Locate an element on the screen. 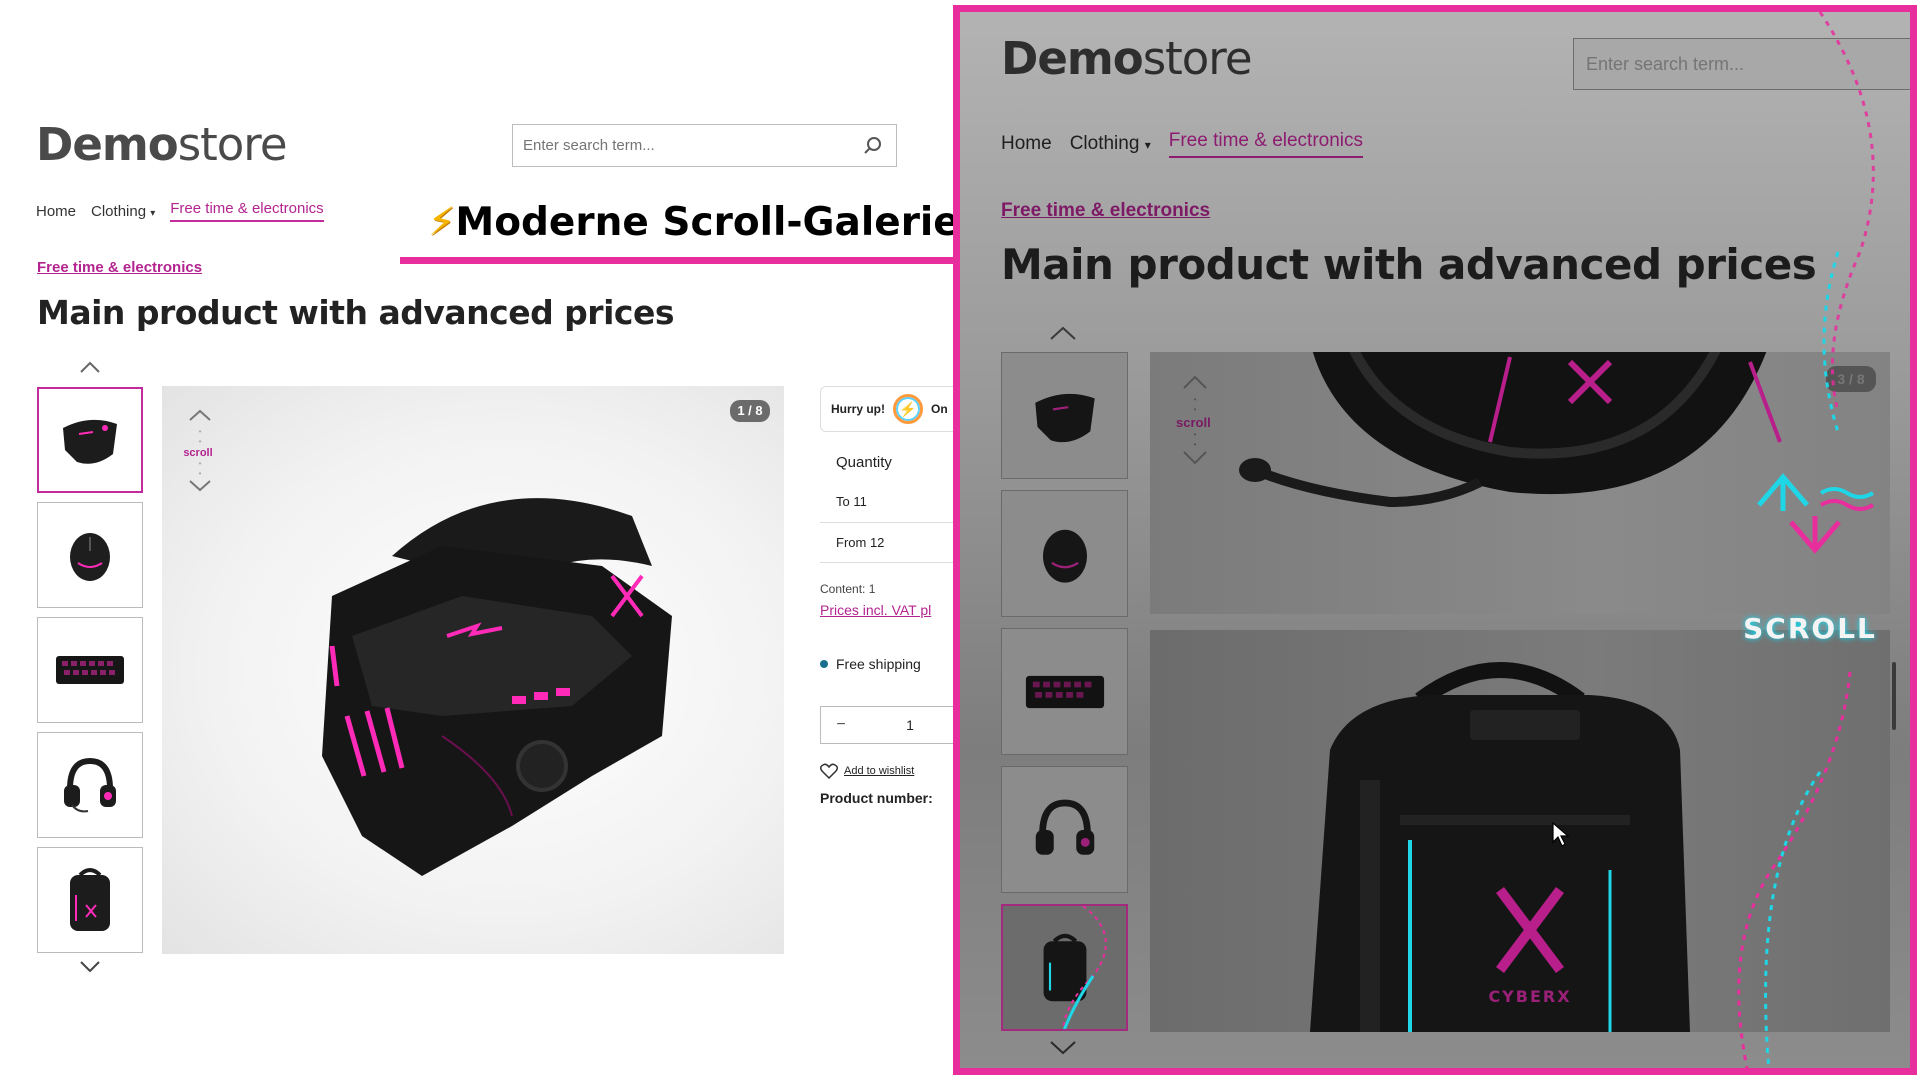  panel-scroll-dots-bottom: • • is located at coordinates (1195, 439).